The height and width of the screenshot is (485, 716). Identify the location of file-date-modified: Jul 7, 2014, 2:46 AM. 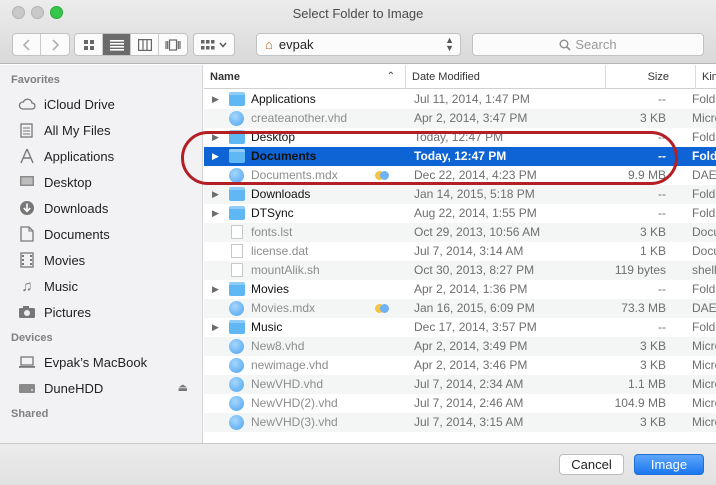
(469, 403).